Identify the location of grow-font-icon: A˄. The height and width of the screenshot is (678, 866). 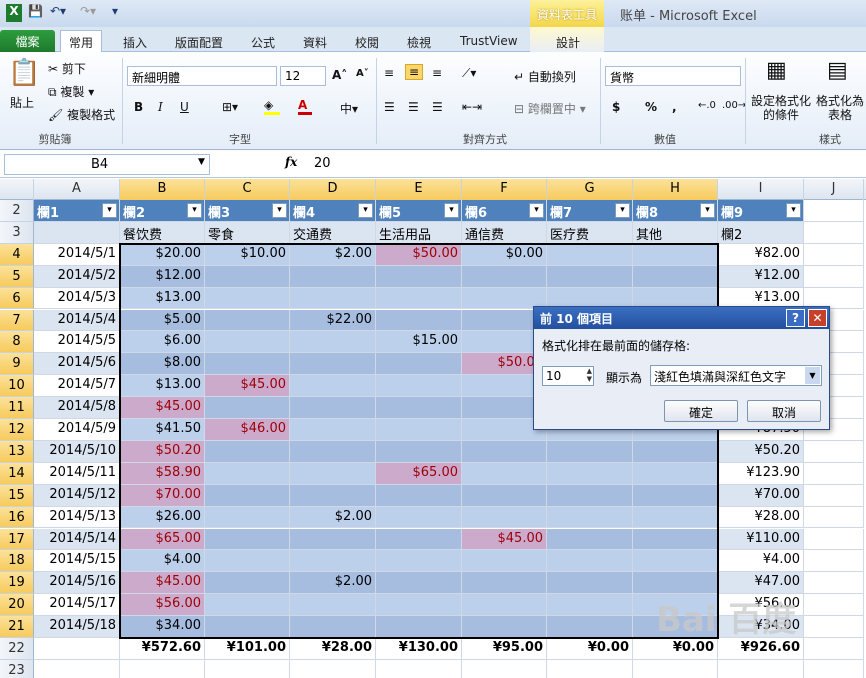
(339, 75).